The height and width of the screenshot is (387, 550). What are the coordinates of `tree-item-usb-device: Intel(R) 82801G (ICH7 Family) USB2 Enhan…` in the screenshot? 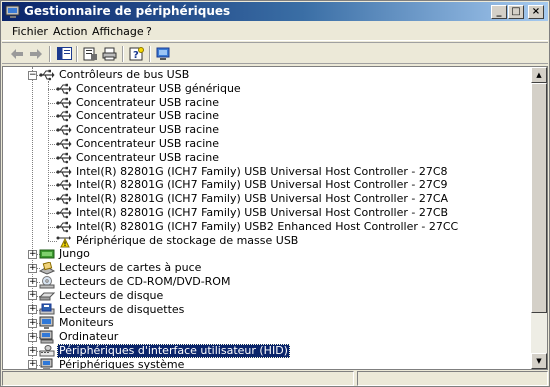 It's located at (258, 227).